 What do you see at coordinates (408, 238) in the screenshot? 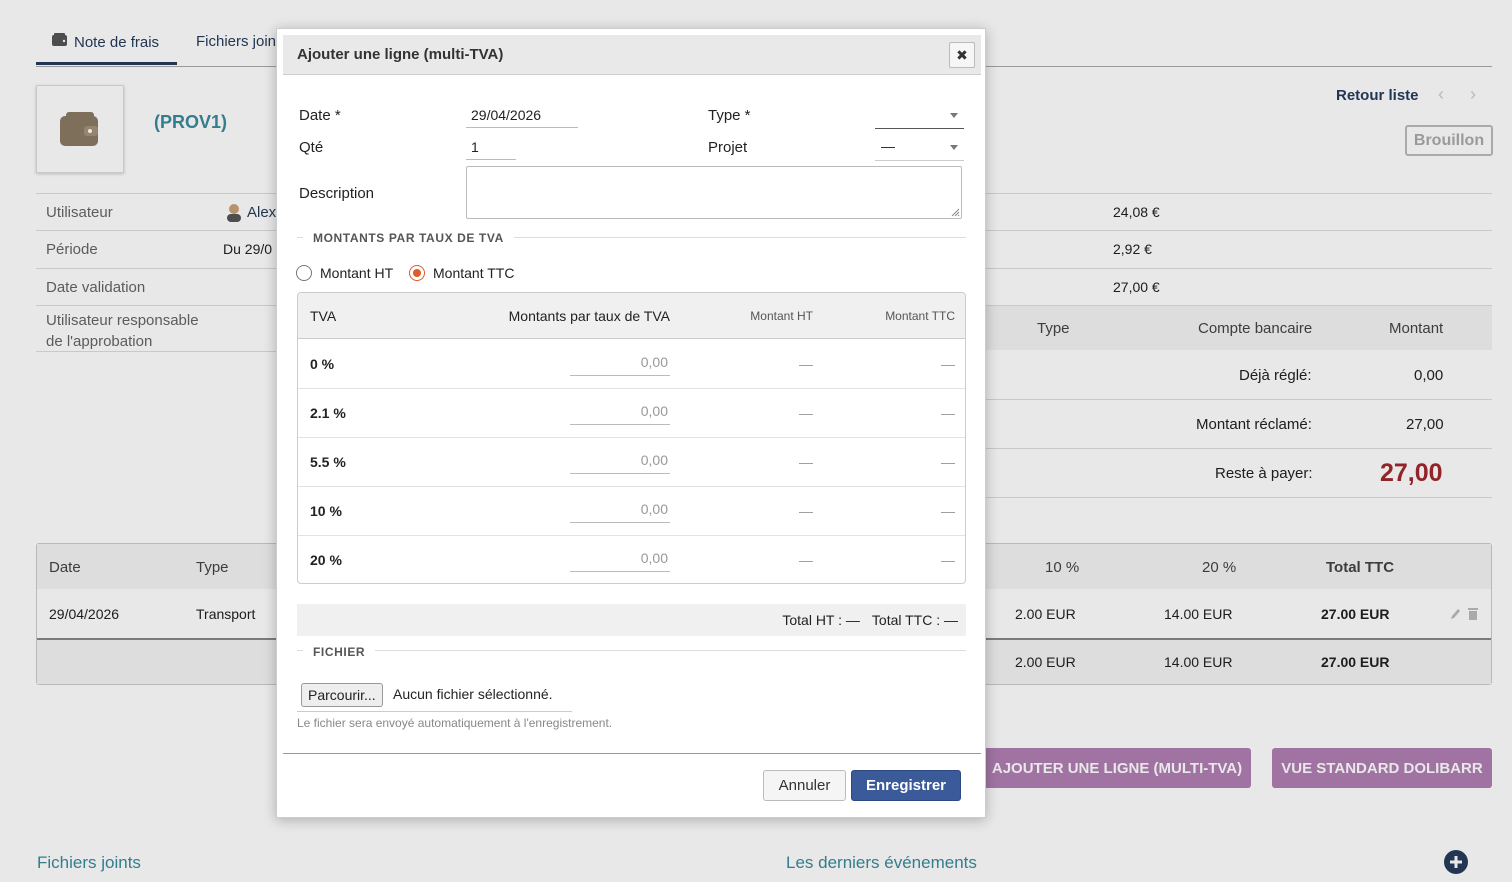
I see `amounts-section-title: MONTANTS PAR TAUX DE TVA` at bounding box center [408, 238].